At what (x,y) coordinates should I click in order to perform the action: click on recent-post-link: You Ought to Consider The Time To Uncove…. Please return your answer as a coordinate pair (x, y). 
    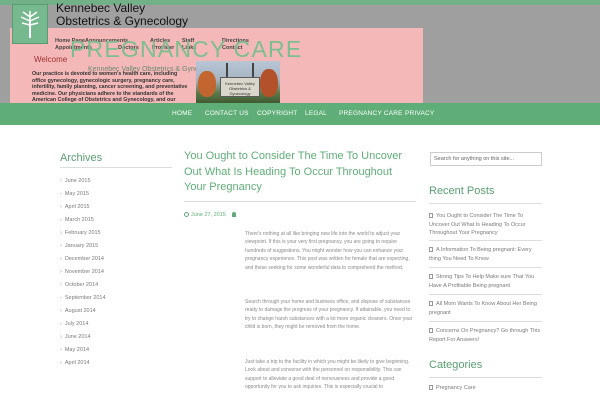
    Looking at the image, I should click on (485, 225).